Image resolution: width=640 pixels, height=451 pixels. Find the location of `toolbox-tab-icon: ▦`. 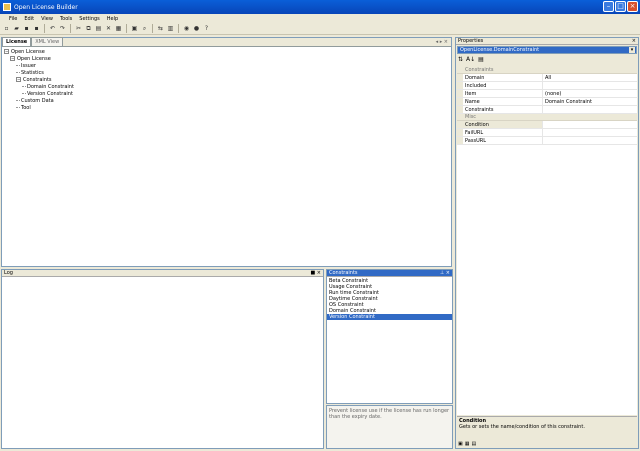

toolbox-tab-icon: ▦ is located at coordinates (467, 444).